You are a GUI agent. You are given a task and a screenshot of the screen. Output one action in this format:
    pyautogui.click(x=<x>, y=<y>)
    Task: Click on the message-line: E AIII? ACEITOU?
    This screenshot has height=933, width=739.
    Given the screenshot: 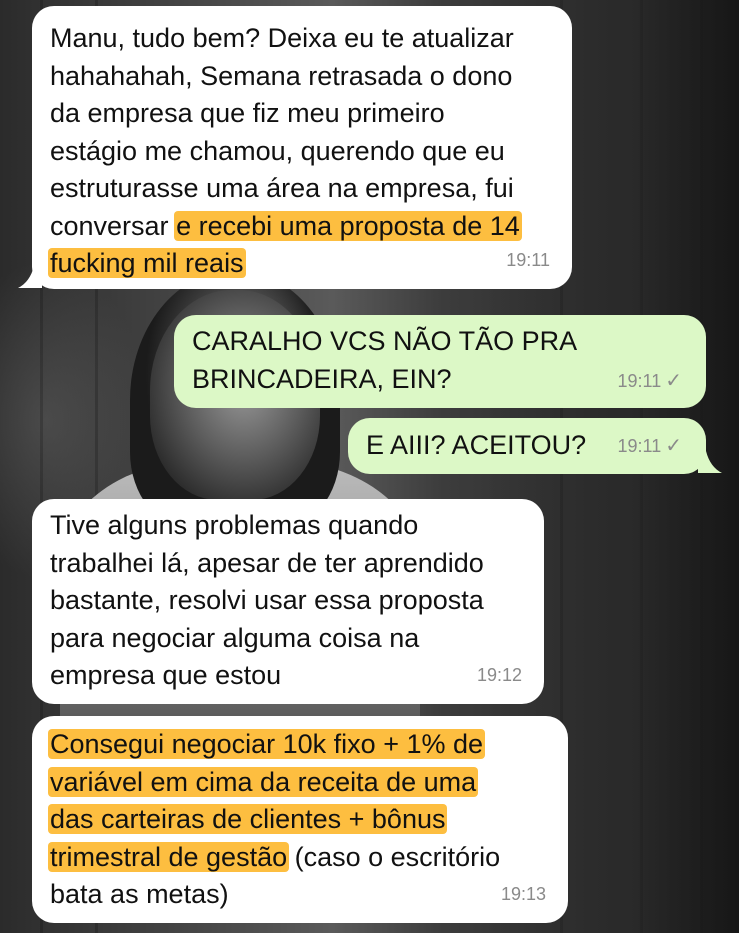 What is the action you would take?
    pyautogui.click(x=476, y=446)
    